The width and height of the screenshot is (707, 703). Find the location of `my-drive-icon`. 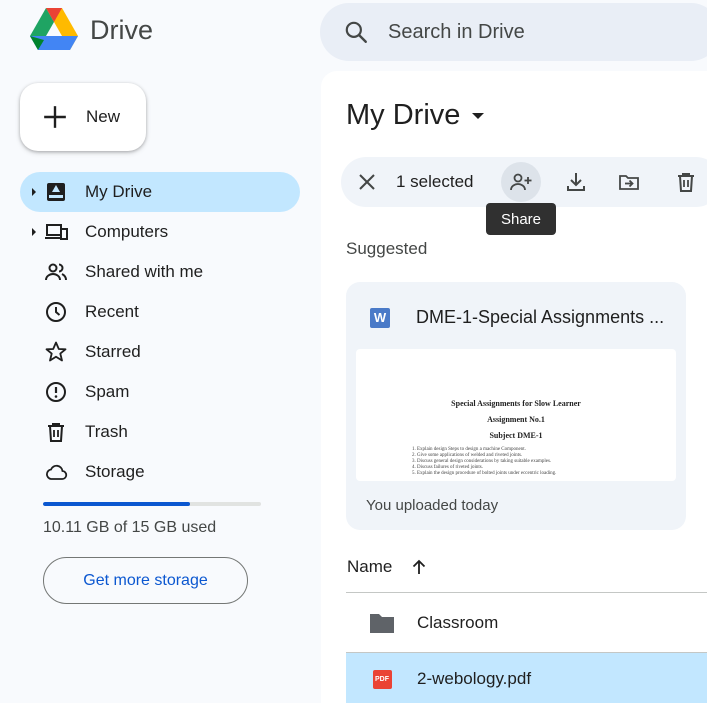

my-drive-icon is located at coordinates (56, 192).